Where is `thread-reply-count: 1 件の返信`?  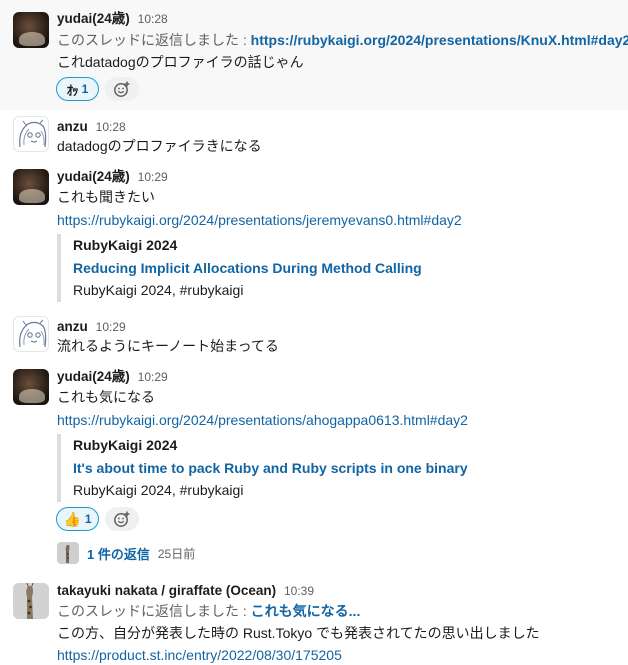
thread-reply-count: 1 件の返信 is located at coordinates (118, 553).